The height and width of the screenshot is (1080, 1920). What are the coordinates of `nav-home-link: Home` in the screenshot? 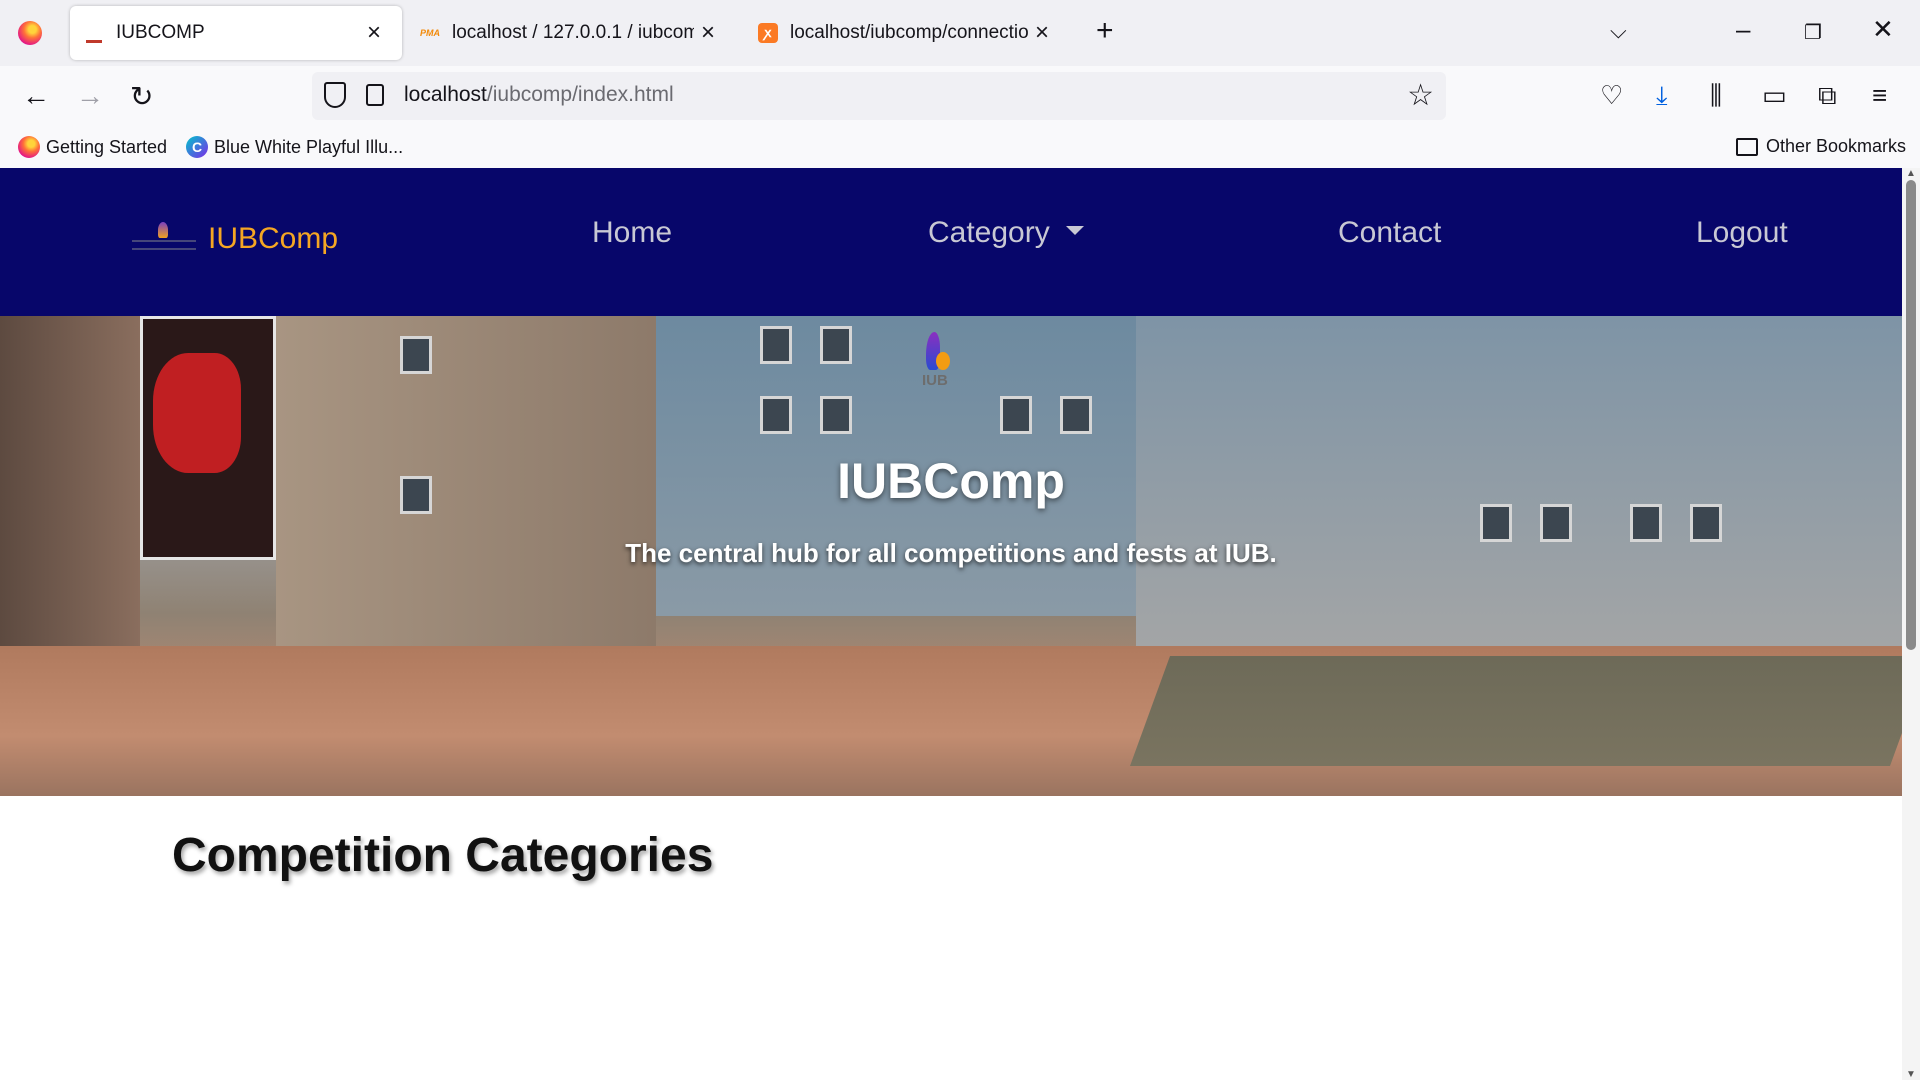 It's located at (632, 233).